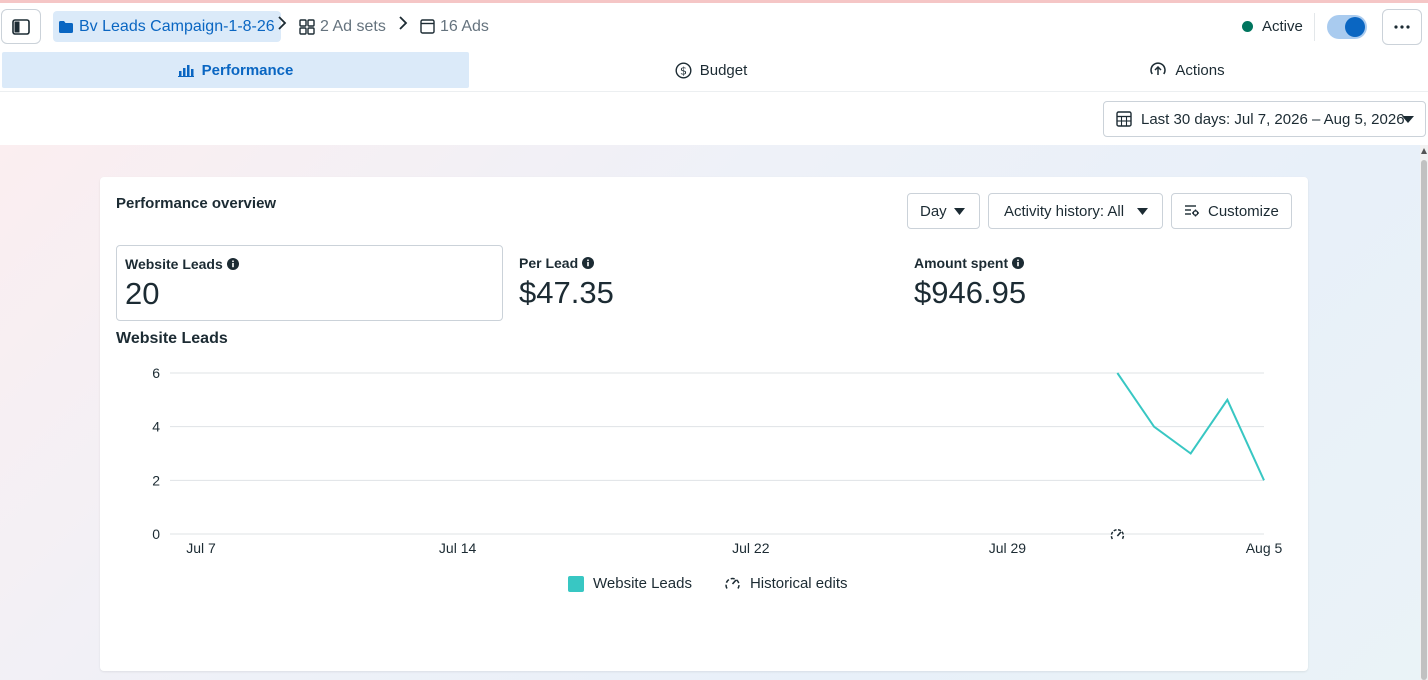 The width and height of the screenshot is (1428, 680). I want to click on x-tick-label: Jul 14, so click(458, 548).